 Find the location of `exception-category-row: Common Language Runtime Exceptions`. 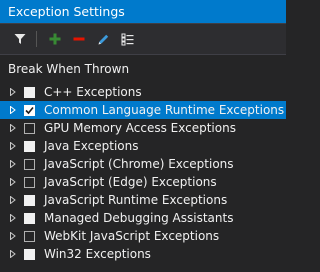

exception-category-row: Common Language Runtime Exceptions is located at coordinates (143, 110).